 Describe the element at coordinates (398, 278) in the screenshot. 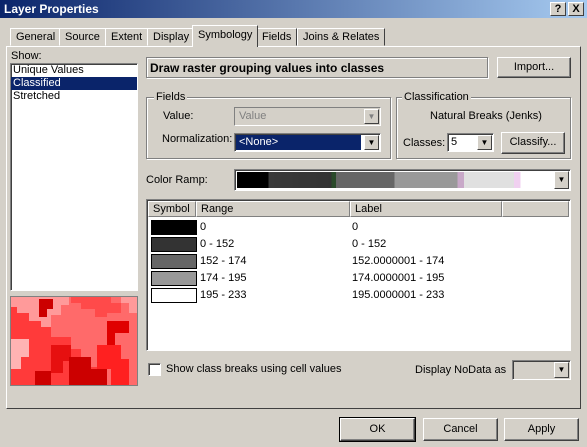

I see `label-cell: 174.0000001 - 195` at that location.